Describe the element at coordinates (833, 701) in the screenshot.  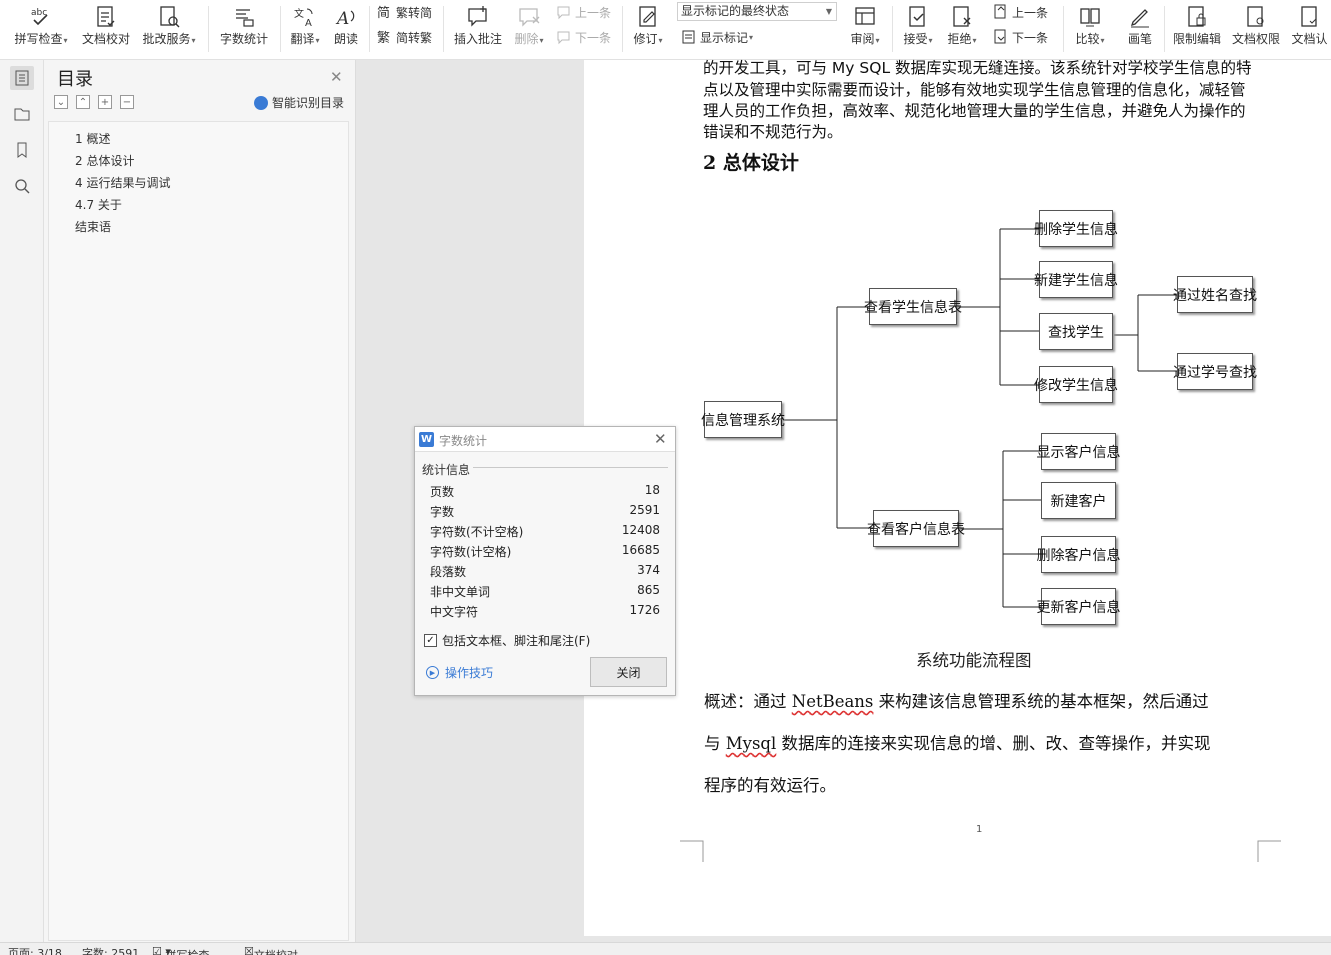
I see `spell-error-netbeans: NetBeans` at that location.